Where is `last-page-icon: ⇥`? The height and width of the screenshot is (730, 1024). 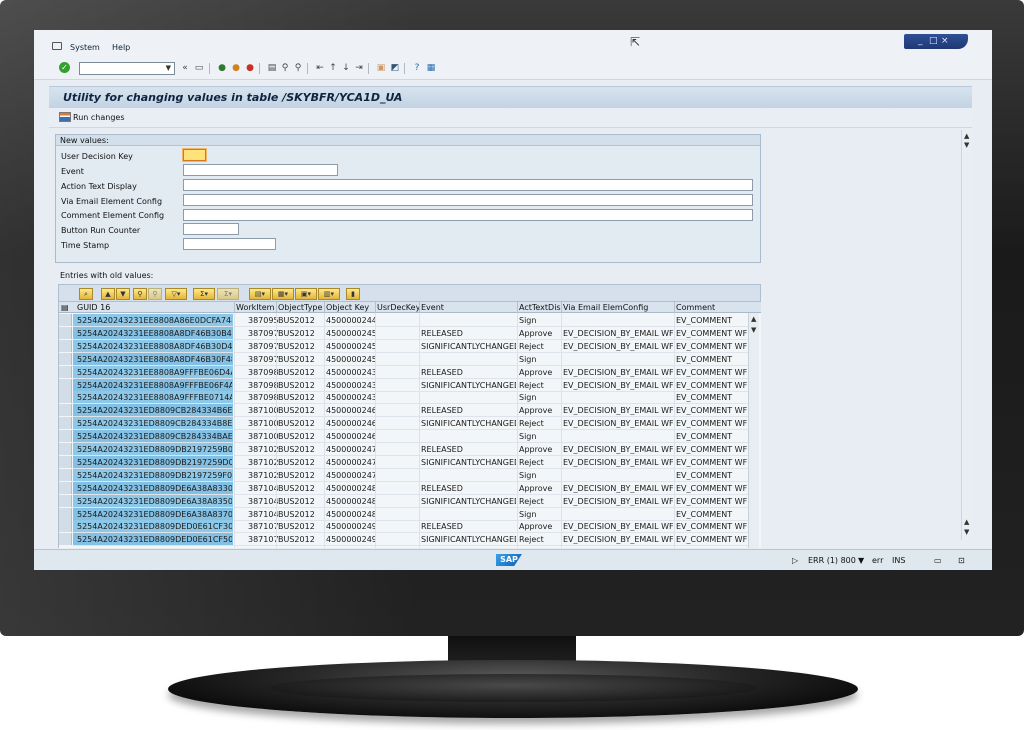
last-page-icon: ⇥ is located at coordinates (359, 68).